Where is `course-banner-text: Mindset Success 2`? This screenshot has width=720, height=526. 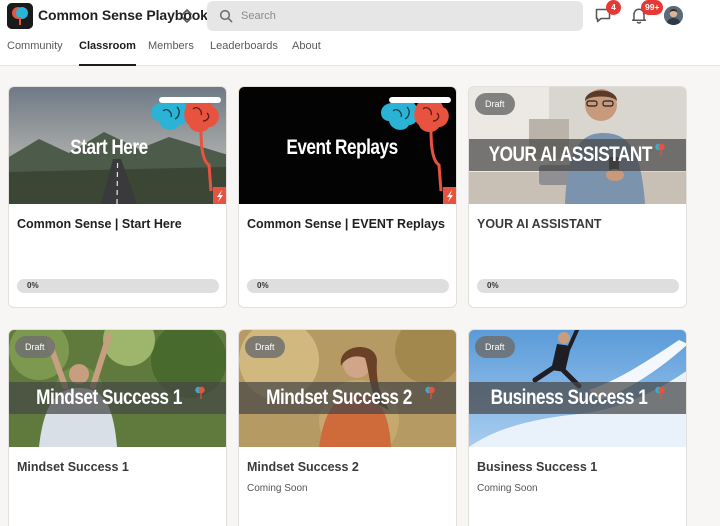 course-banner-text: Mindset Success 2 is located at coordinates (339, 397).